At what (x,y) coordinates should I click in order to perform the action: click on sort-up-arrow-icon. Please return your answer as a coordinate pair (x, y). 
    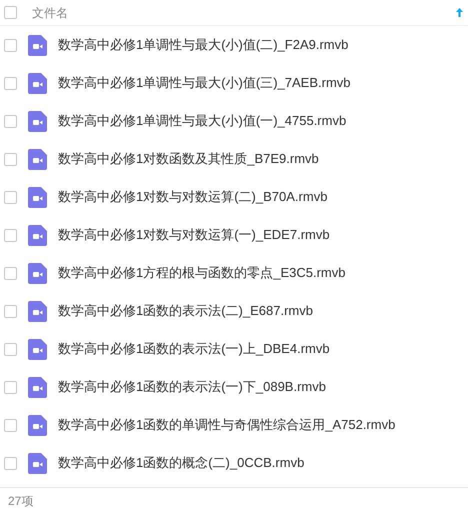
    Looking at the image, I should click on (459, 12).